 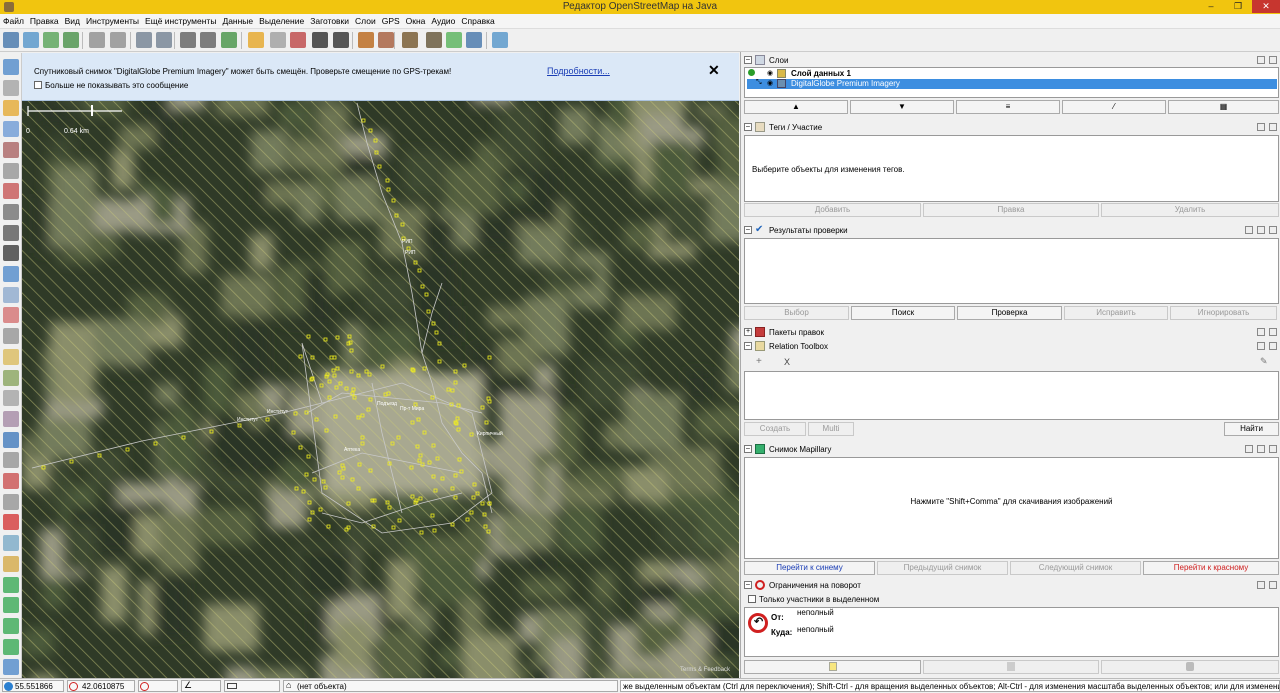 What do you see at coordinates (72, 21) in the screenshot?
I see `menu-item-2: Вид` at bounding box center [72, 21].